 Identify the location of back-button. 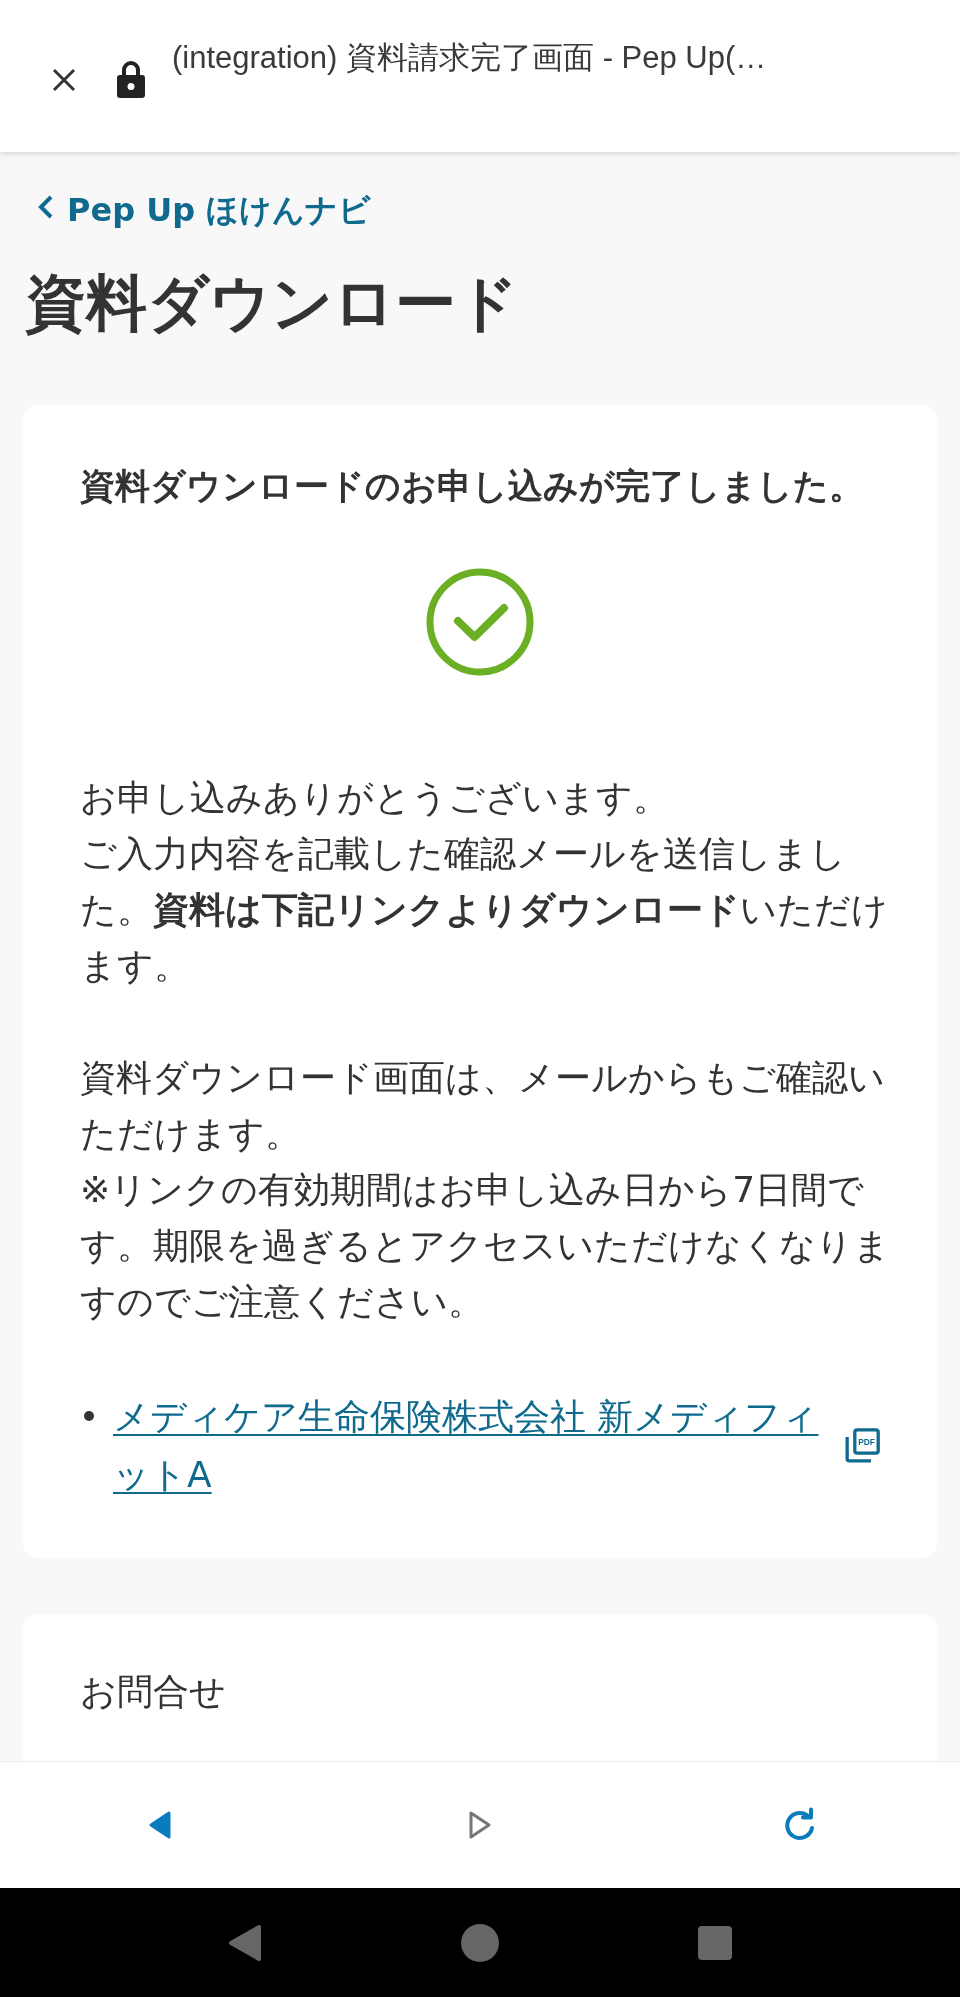
(160, 1825).